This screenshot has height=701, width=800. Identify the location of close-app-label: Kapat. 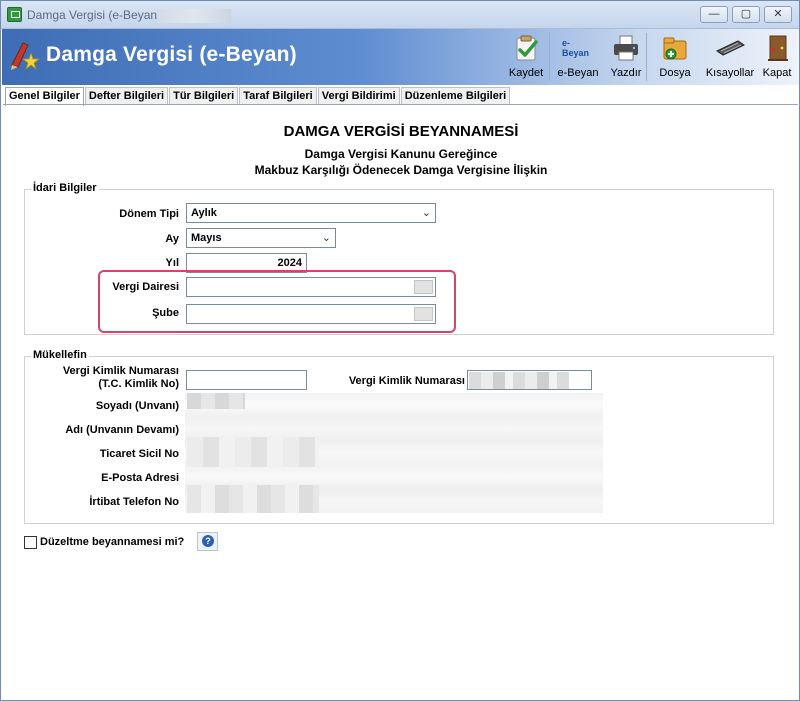
(777, 73).